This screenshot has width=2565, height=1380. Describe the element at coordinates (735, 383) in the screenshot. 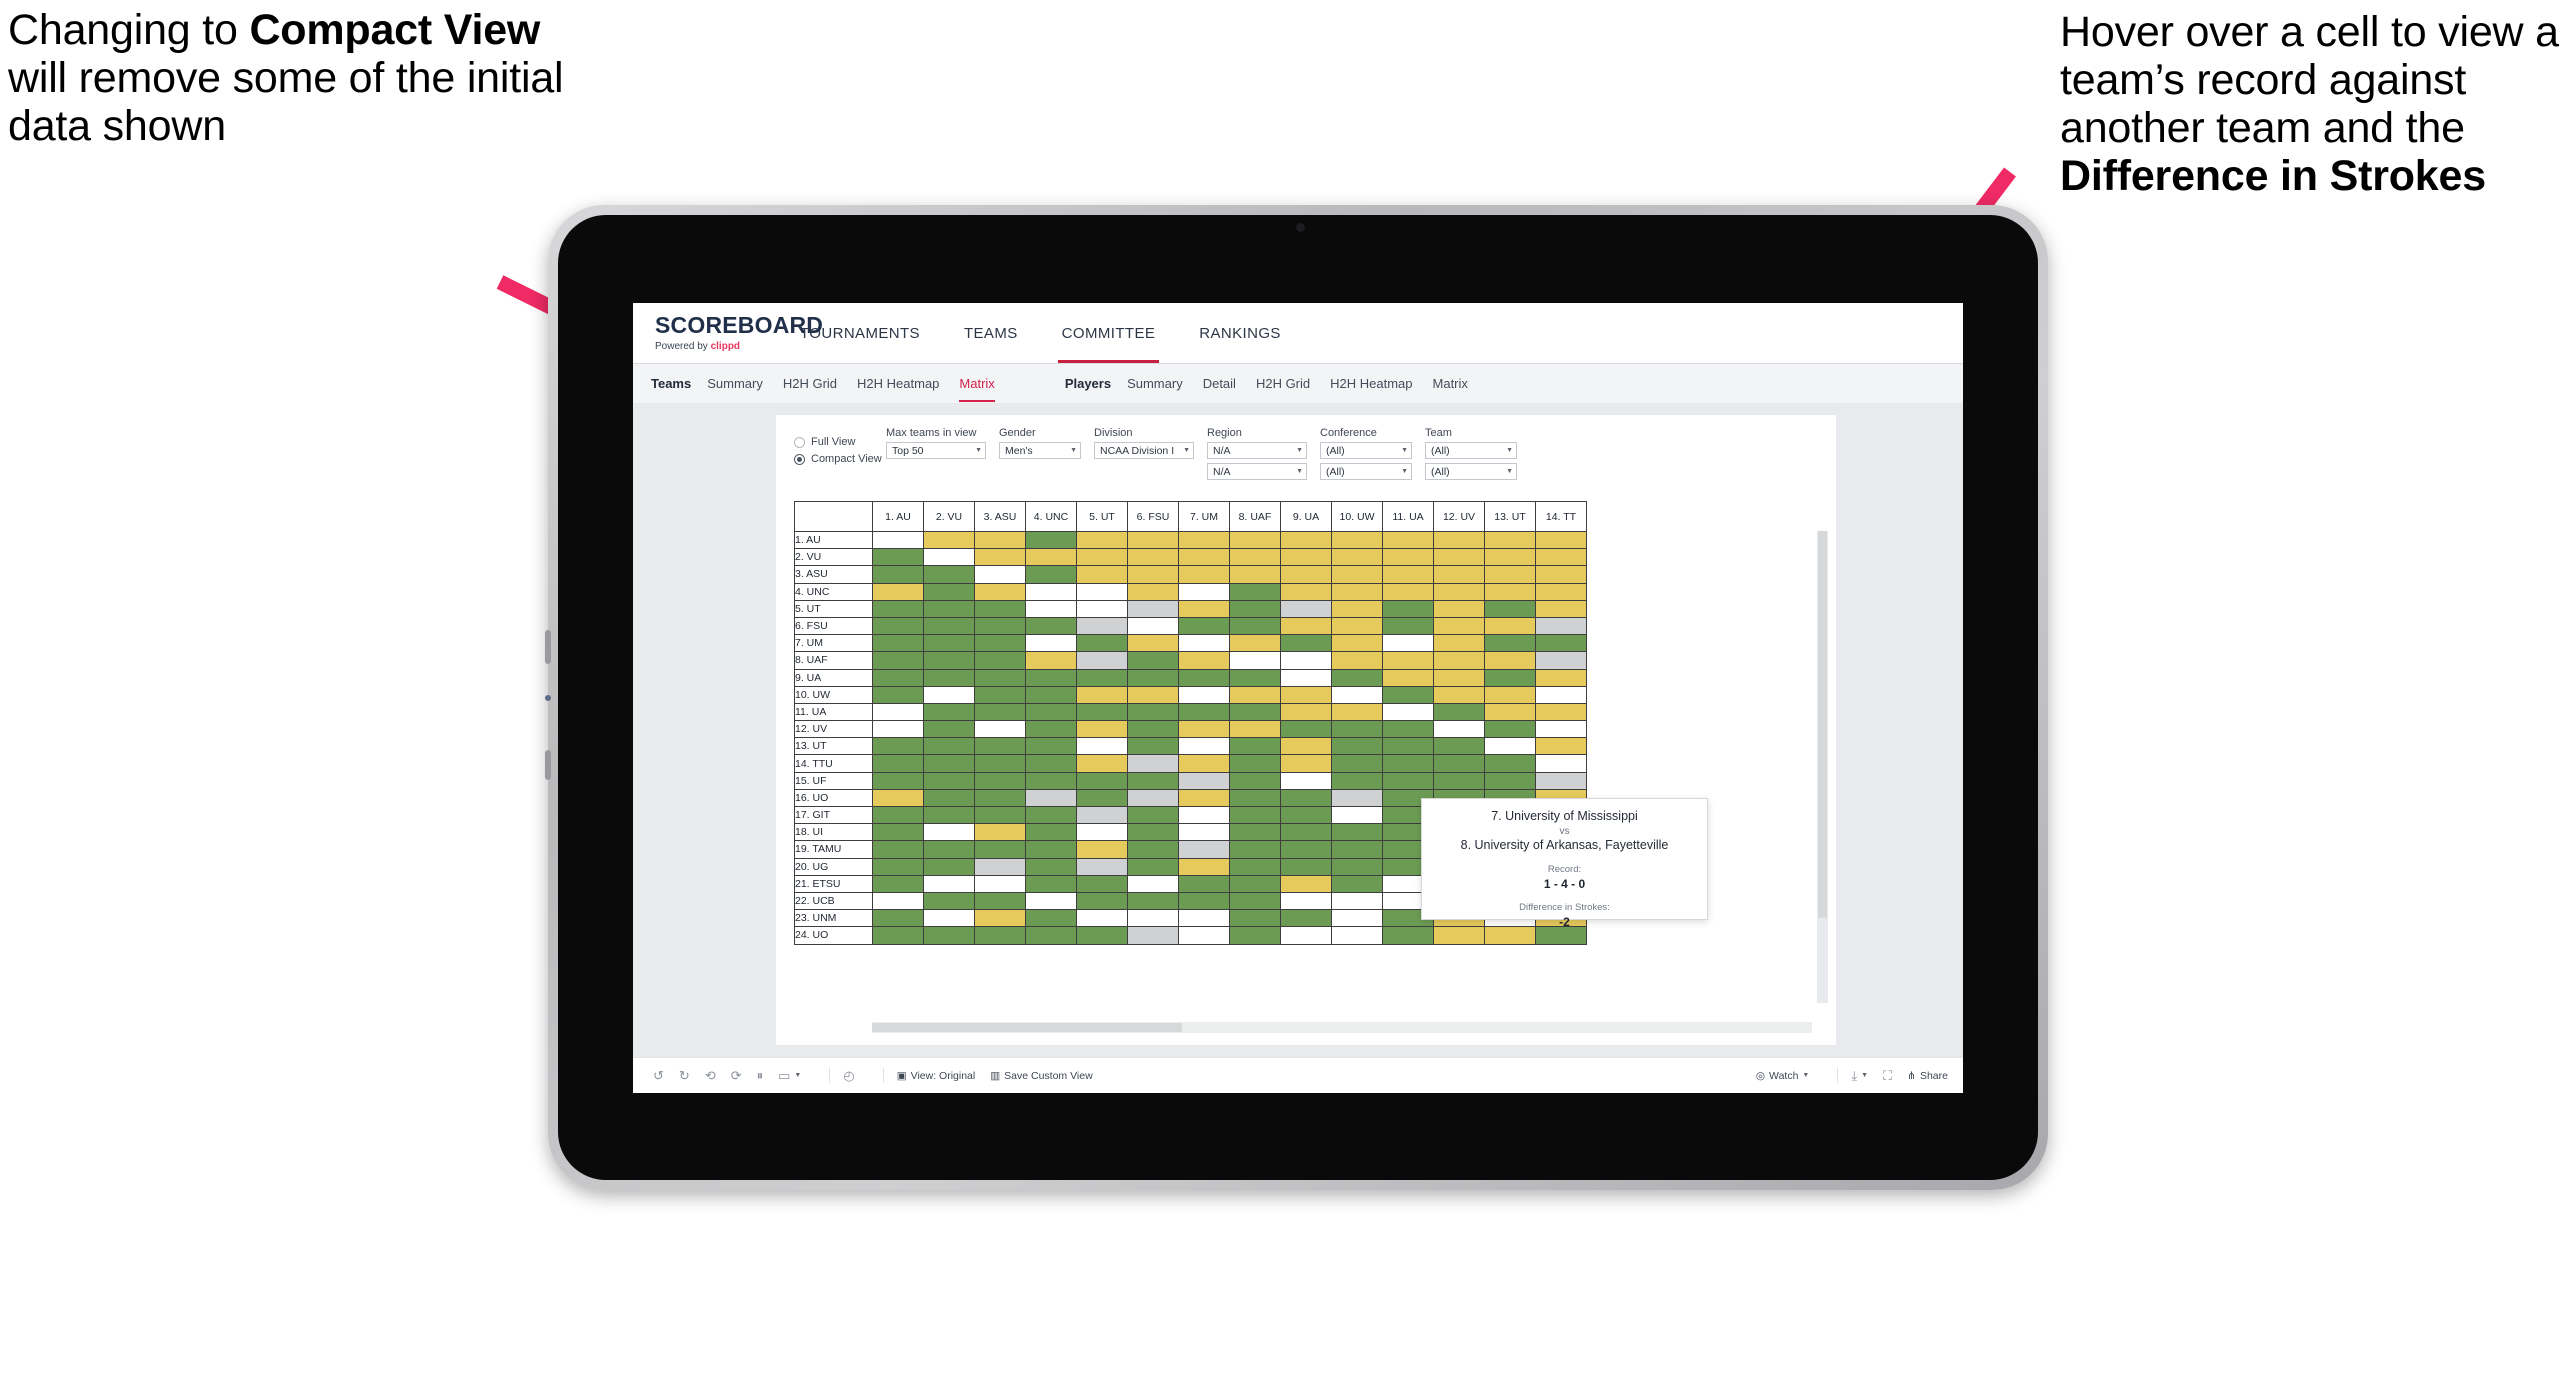

I see `tab-teams-summary: Summary` at that location.